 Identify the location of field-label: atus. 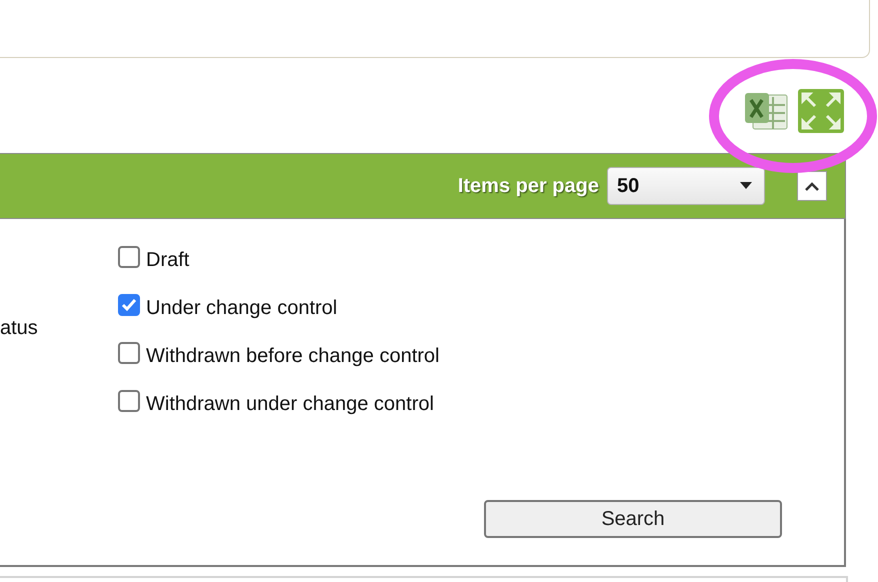
(19, 328).